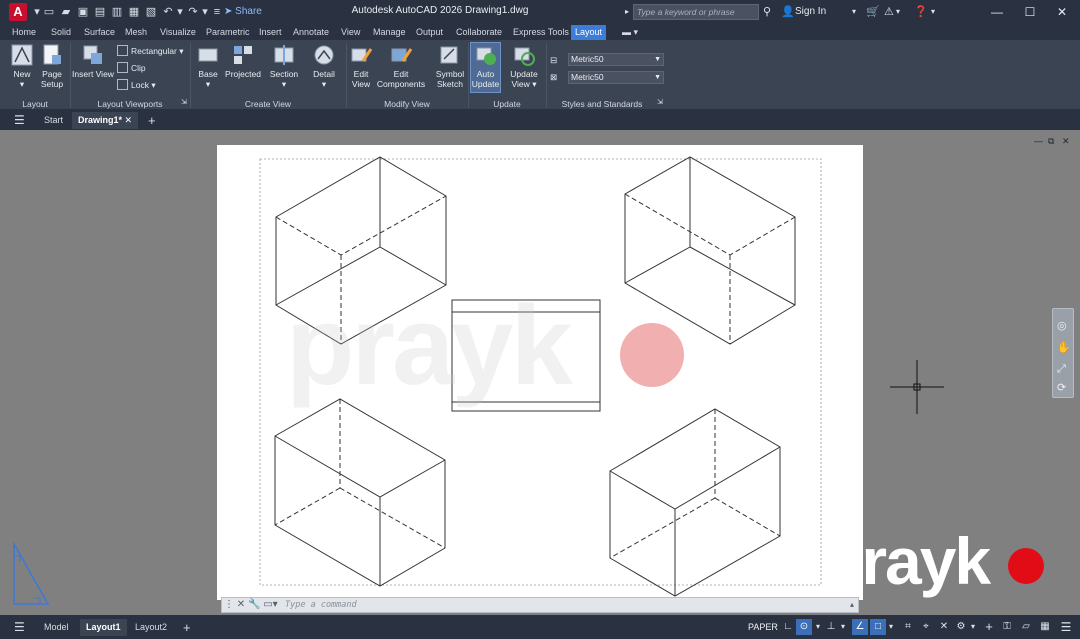  What do you see at coordinates (1061, 387) in the screenshot?
I see `orbit-icon: ⟳` at bounding box center [1061, 387].